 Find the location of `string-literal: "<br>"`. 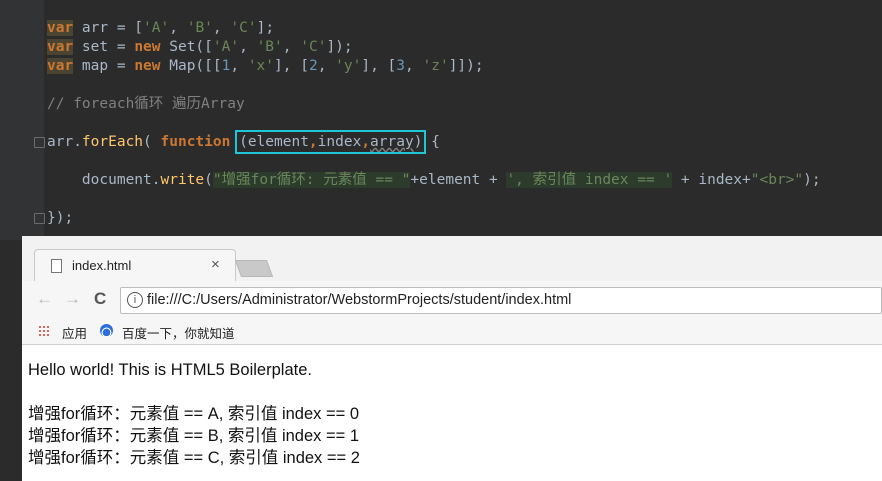

string-literal: "<br>" is located at coordinates (777, 180).